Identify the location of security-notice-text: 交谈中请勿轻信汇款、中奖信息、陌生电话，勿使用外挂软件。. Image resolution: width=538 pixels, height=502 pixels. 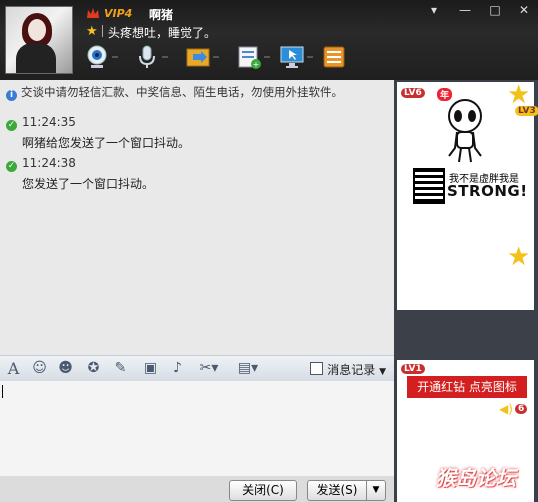
(182, 92).